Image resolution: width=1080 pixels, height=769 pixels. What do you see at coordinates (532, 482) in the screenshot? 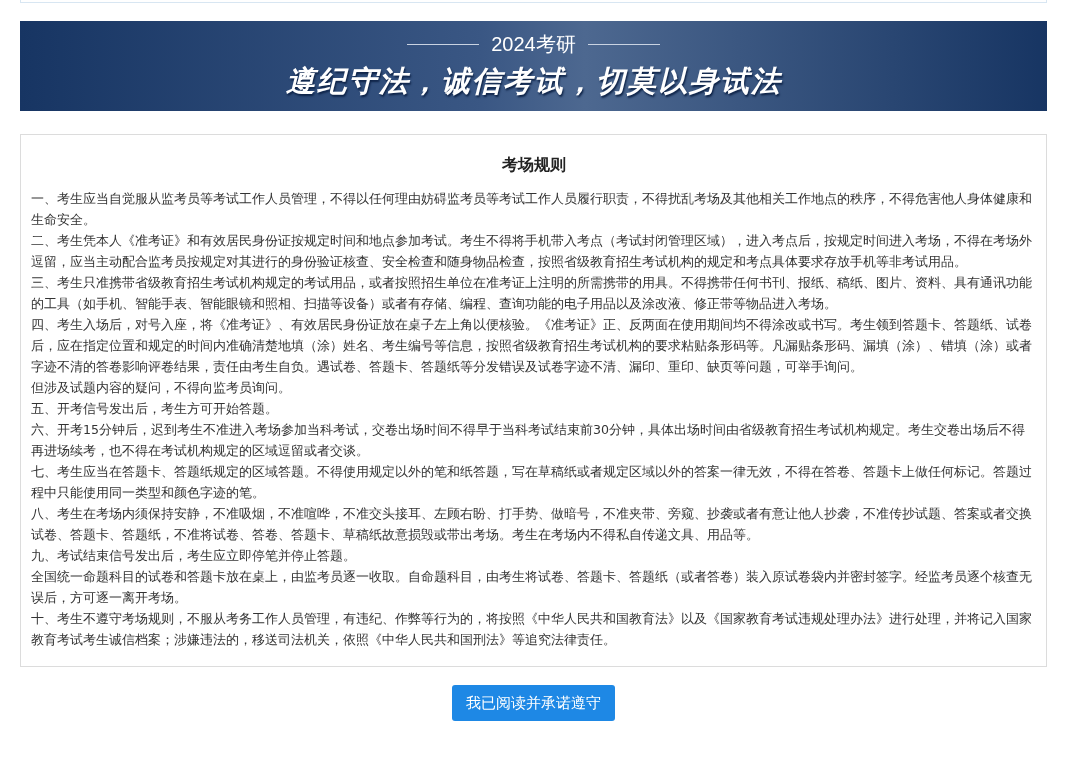
I see `rule-paragraph: 七、考生应当在答题卡、答题纸规定的区域答题。不得使用规定以外的笔和纸答题，写在草稿纸或者规定区域以外的答案一律无效，不得在答卷、答题卡上做任何标记。答题过程中只能使用同一类型和颜色字迹的笔。` at bounding box center [532, 482].